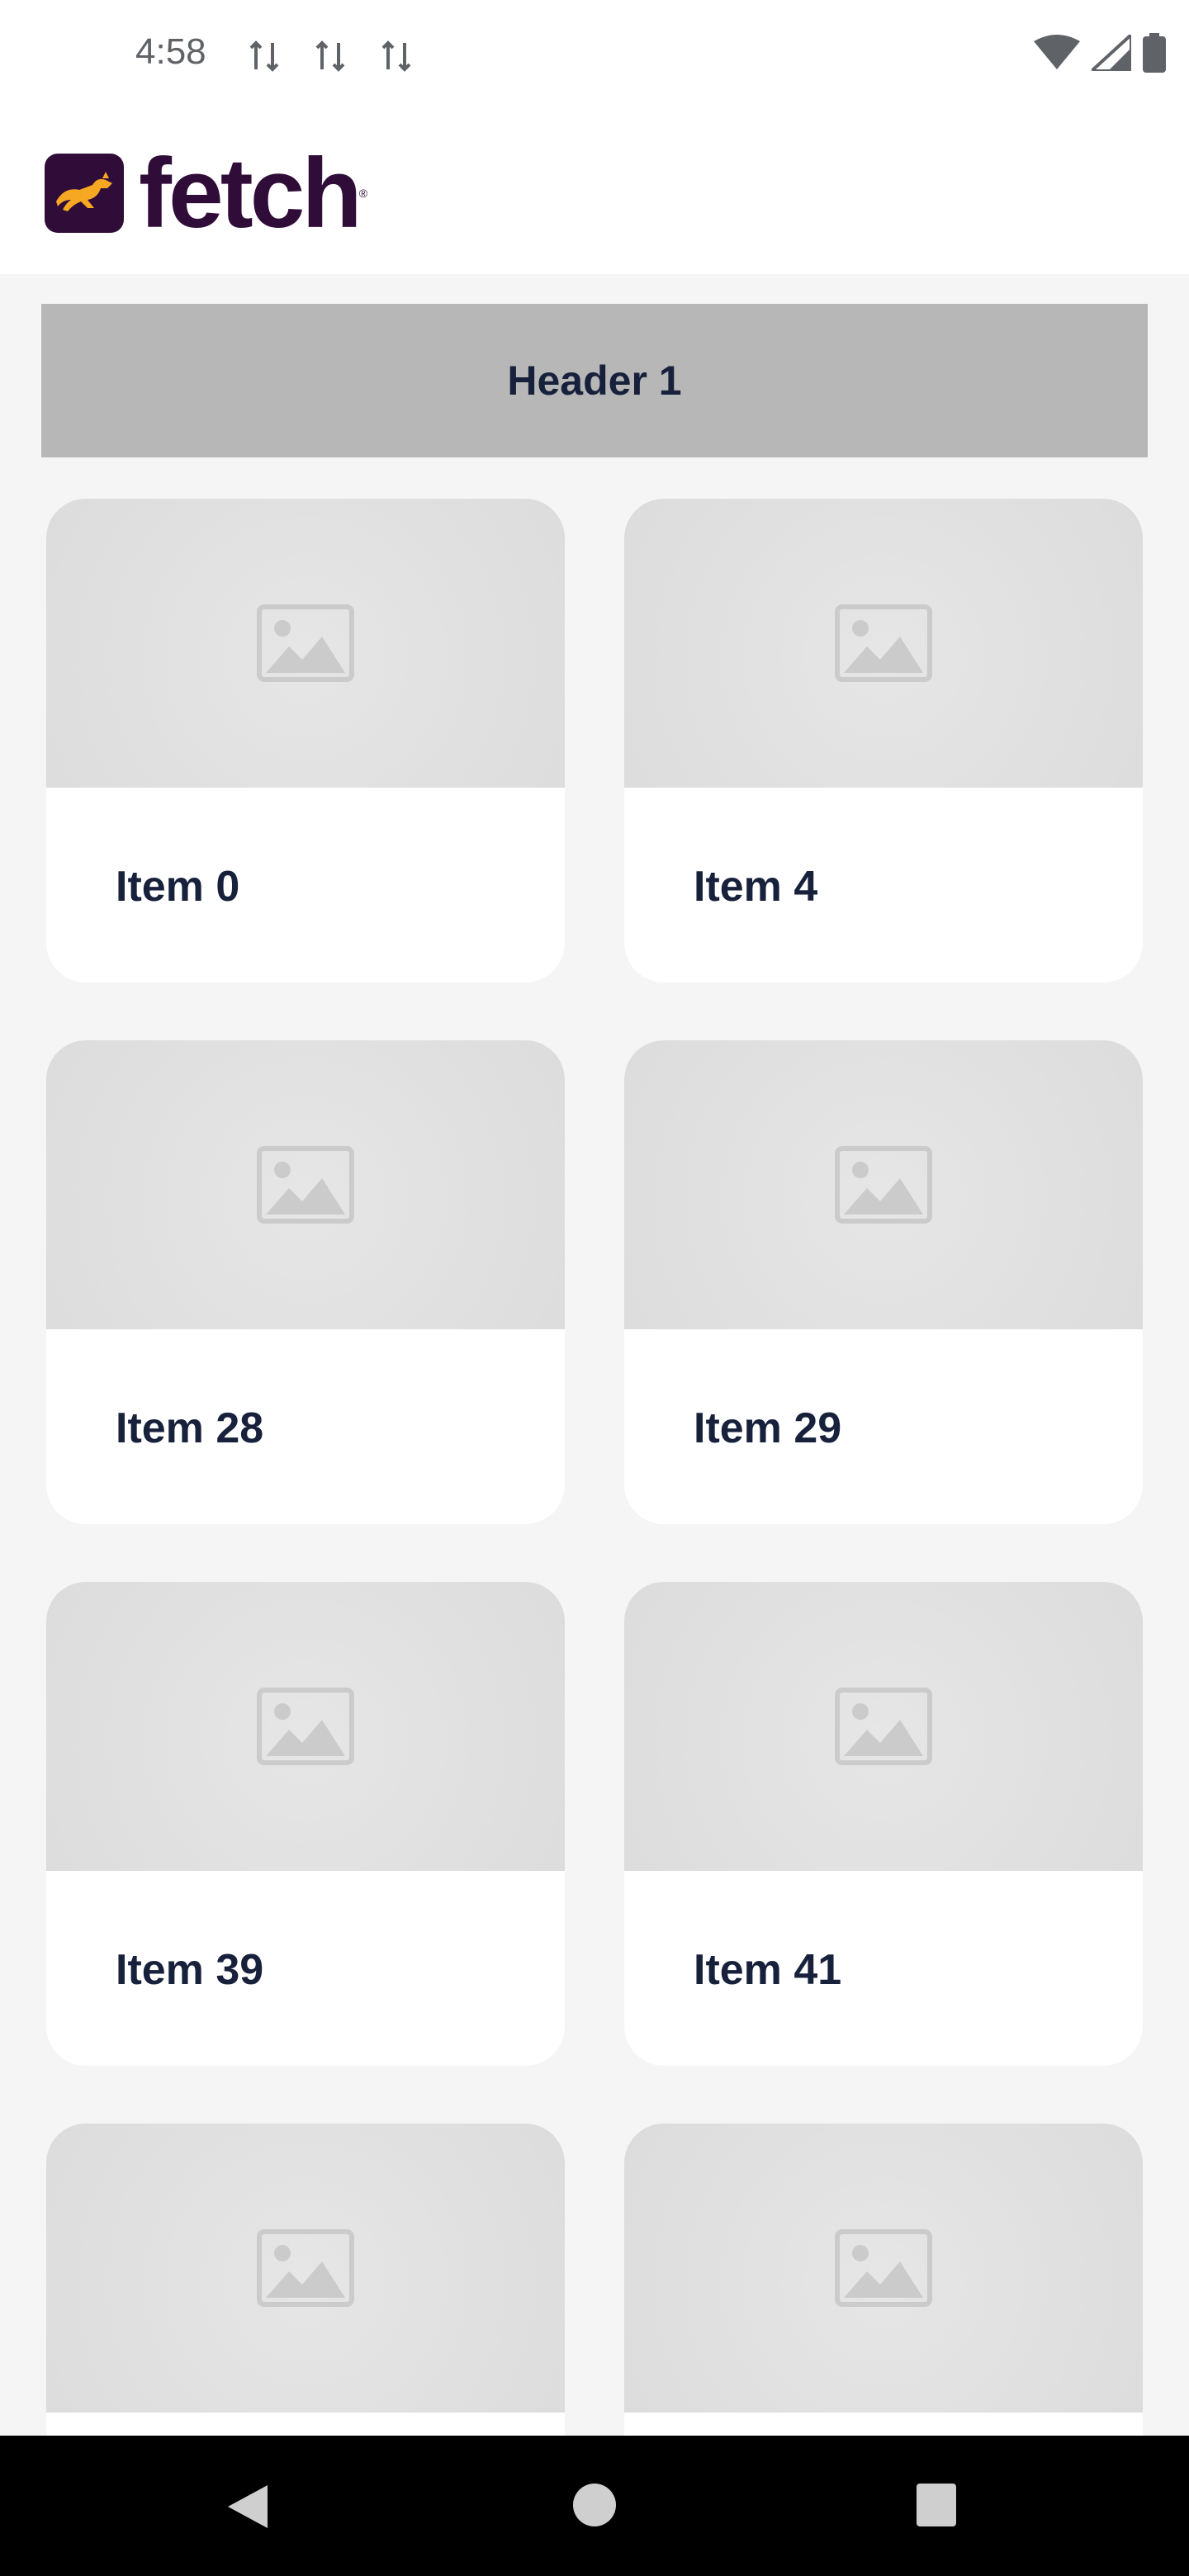  I want to click on item-card: Item 39, so click(305, 1824).